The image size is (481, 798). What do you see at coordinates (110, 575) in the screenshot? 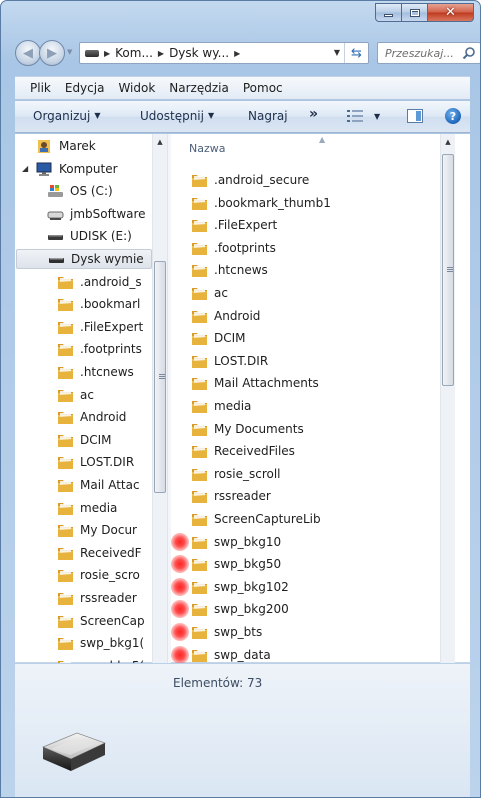
I see `tree-item-label: rosie_scro` at bounding box center [110, 575].